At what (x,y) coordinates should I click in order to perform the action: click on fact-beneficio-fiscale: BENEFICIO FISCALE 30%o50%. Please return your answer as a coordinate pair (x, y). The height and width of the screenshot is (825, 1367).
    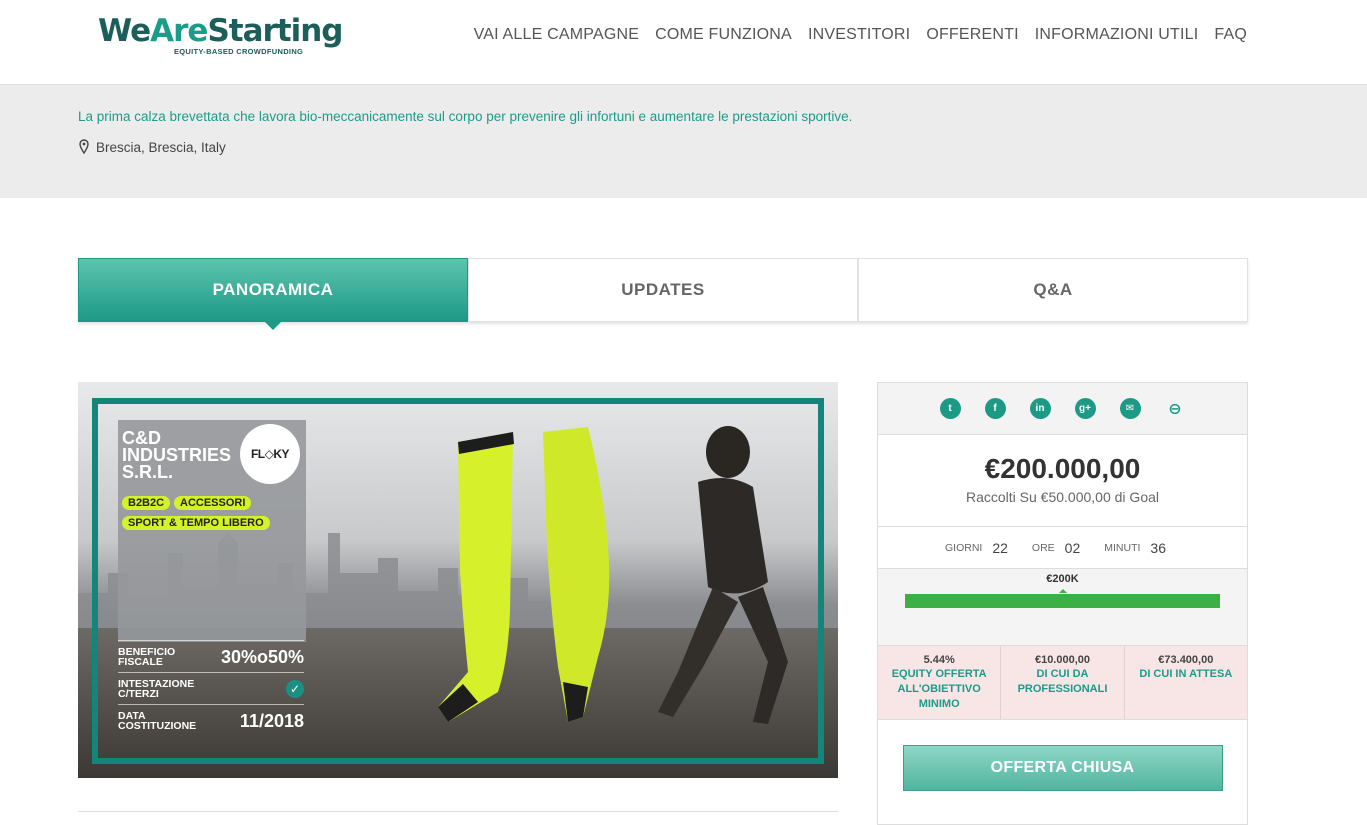
    Looking at the image, I should click on (211, 656).